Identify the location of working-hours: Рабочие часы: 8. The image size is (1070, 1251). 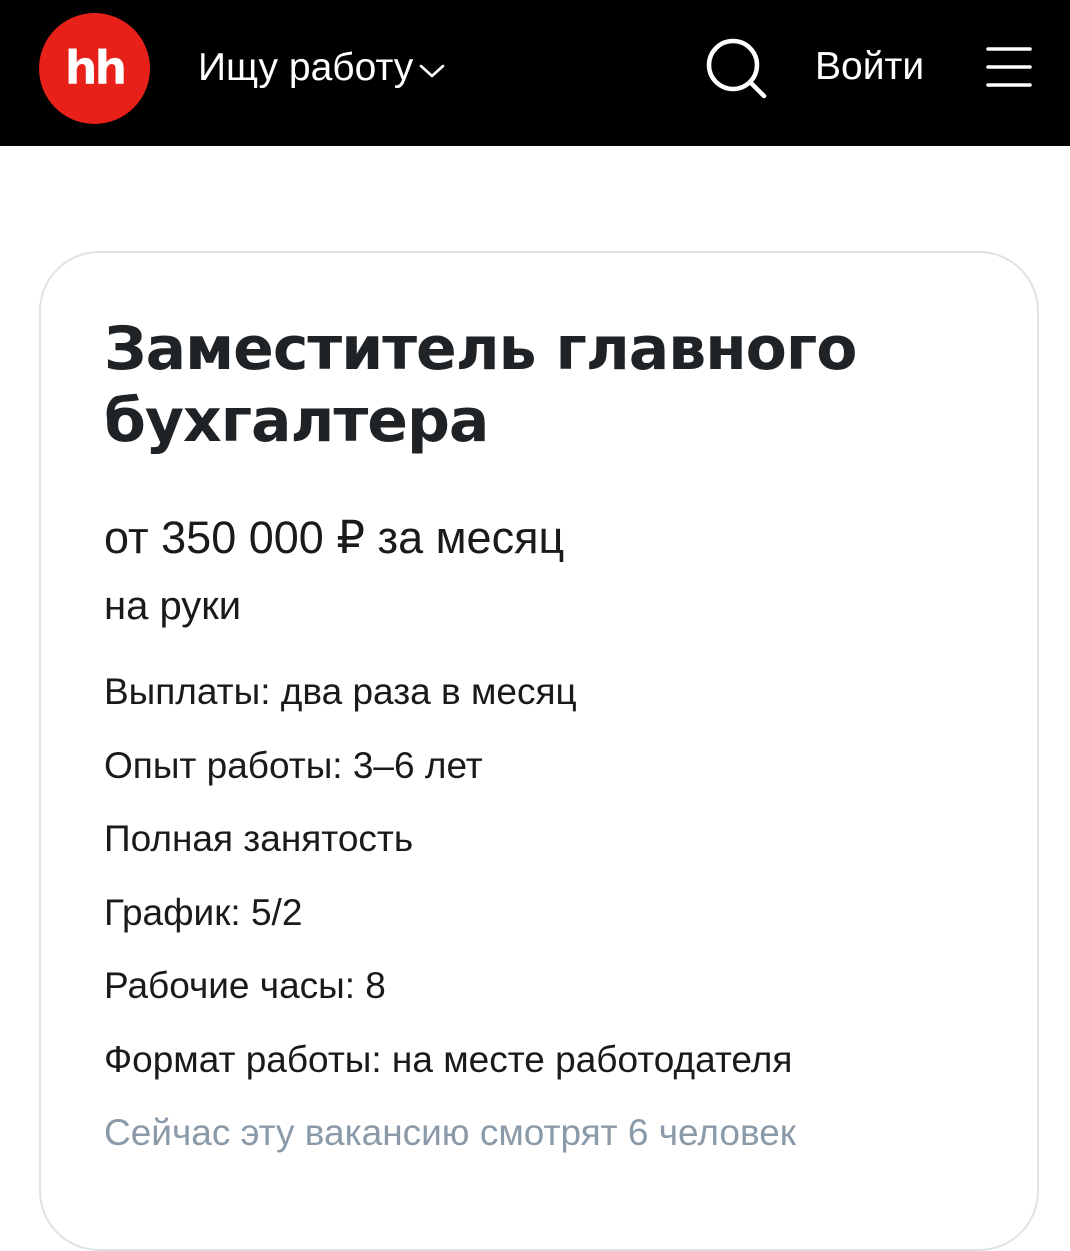
(245, 985).